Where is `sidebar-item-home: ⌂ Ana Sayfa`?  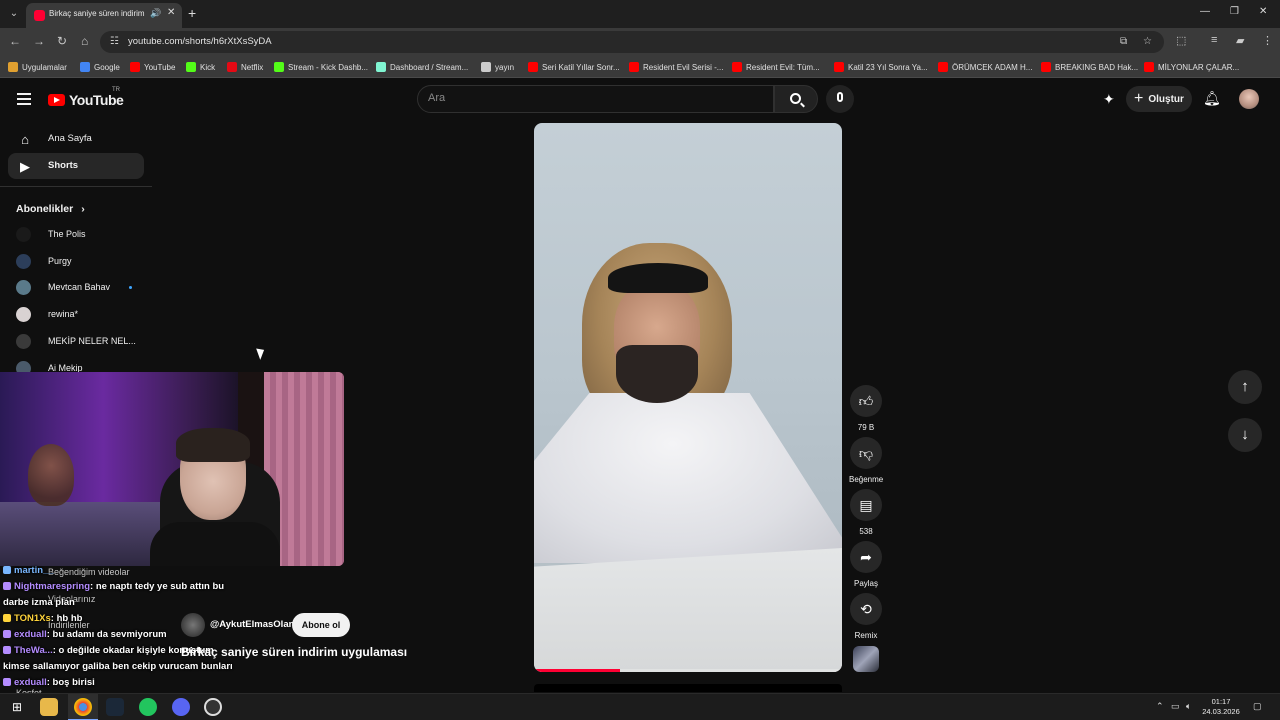
sidebar-item-home: ⌂ Ana Sayfa is located at coordinates (76, 139).